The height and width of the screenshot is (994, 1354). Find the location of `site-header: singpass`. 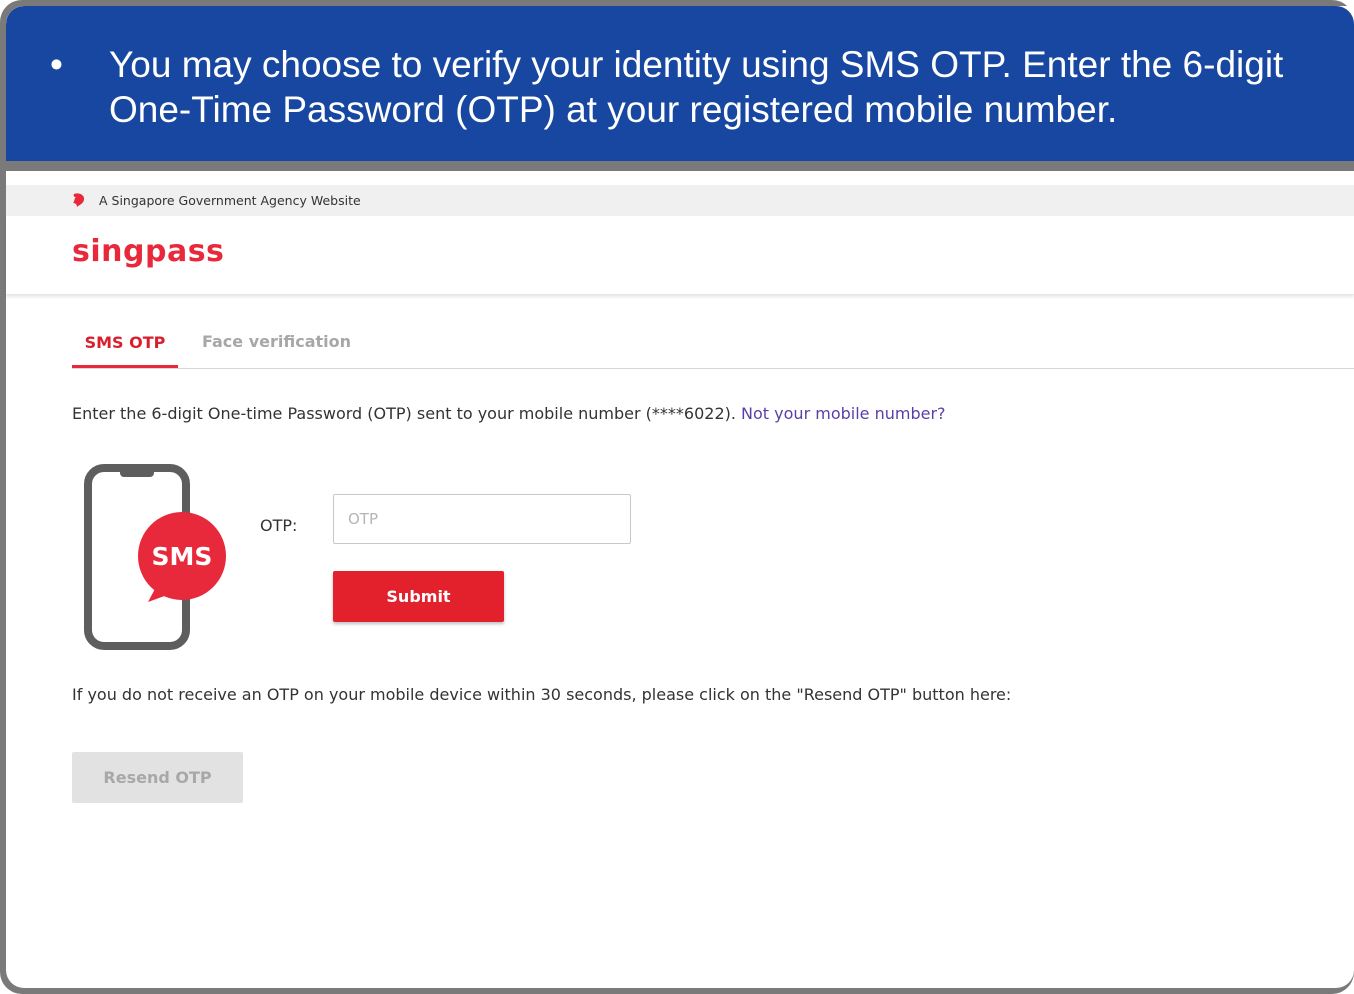

site-header: singpass is located at coordinates (680, 255).